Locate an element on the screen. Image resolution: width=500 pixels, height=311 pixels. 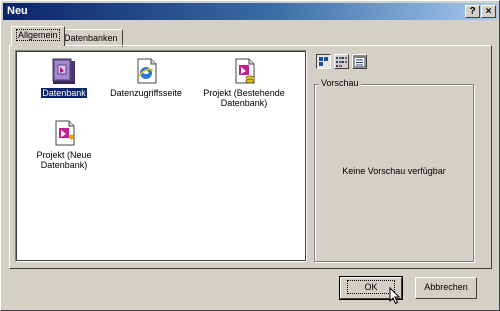
template-item-projekt-neue: Projekt (Neue Datenbank) is located at coordinates (64, 145).